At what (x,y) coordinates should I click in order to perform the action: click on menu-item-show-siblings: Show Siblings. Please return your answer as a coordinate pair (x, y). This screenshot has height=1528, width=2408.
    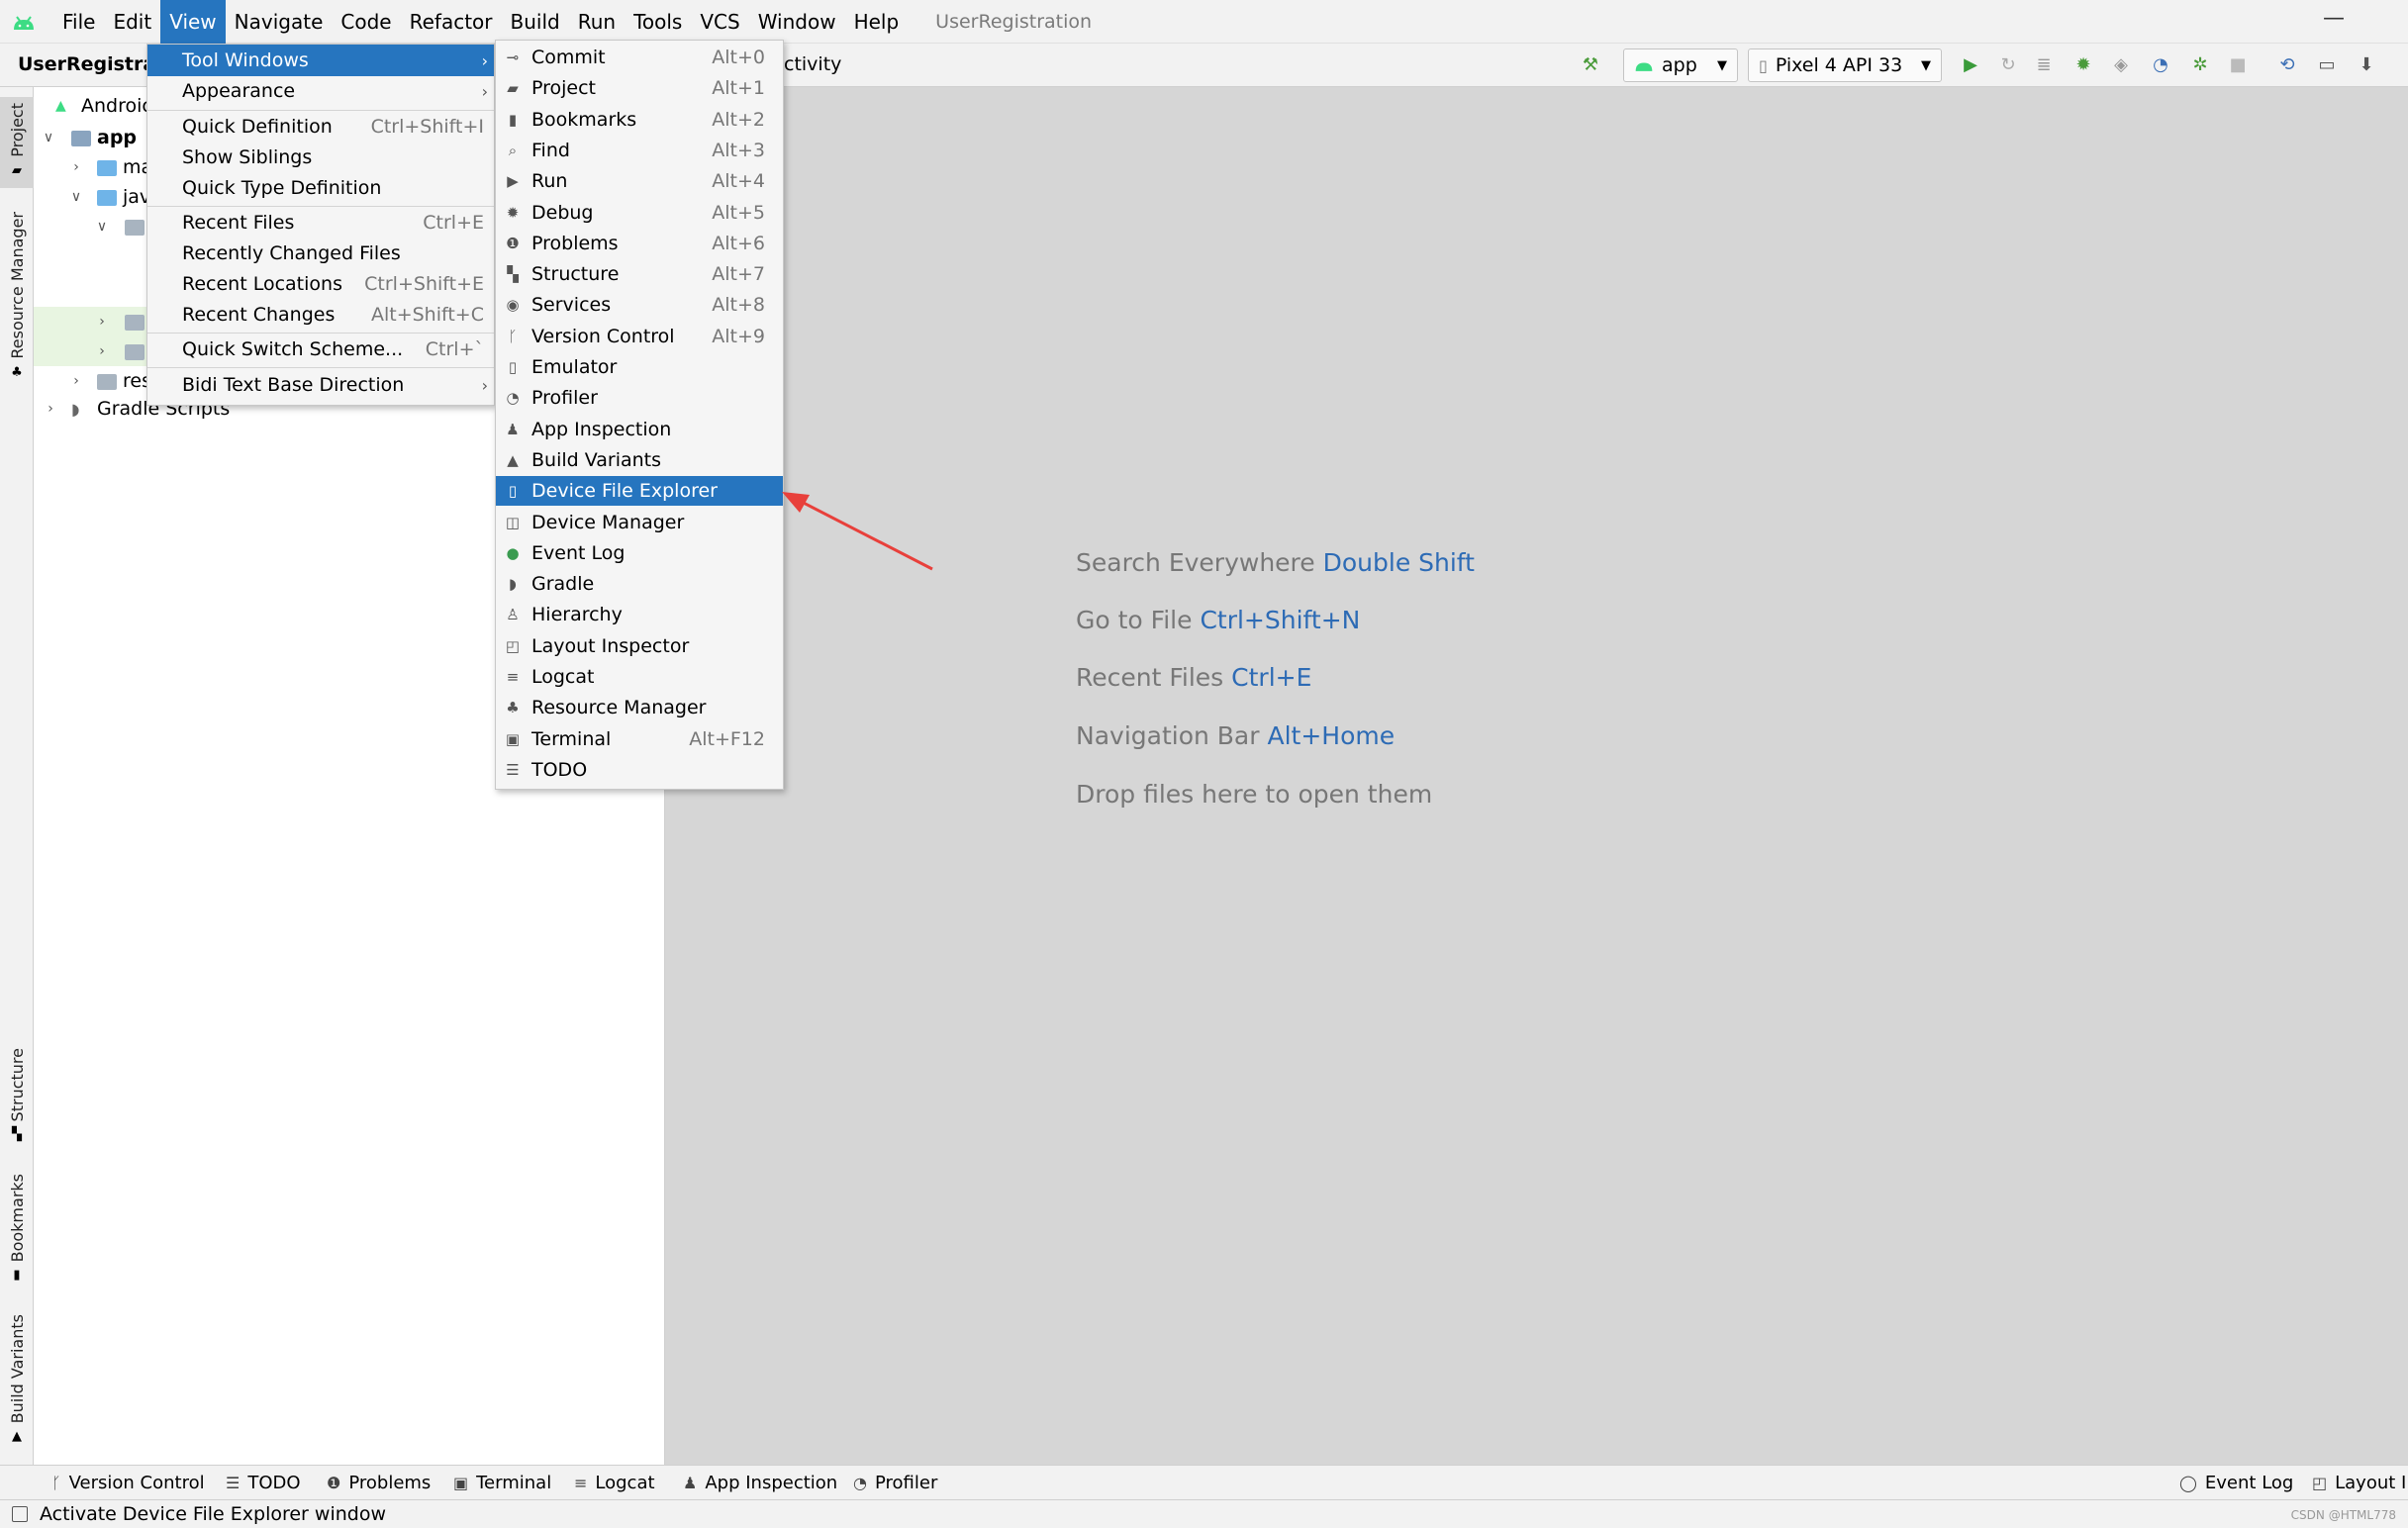
    Looking at the image, I should click on (321, 157).